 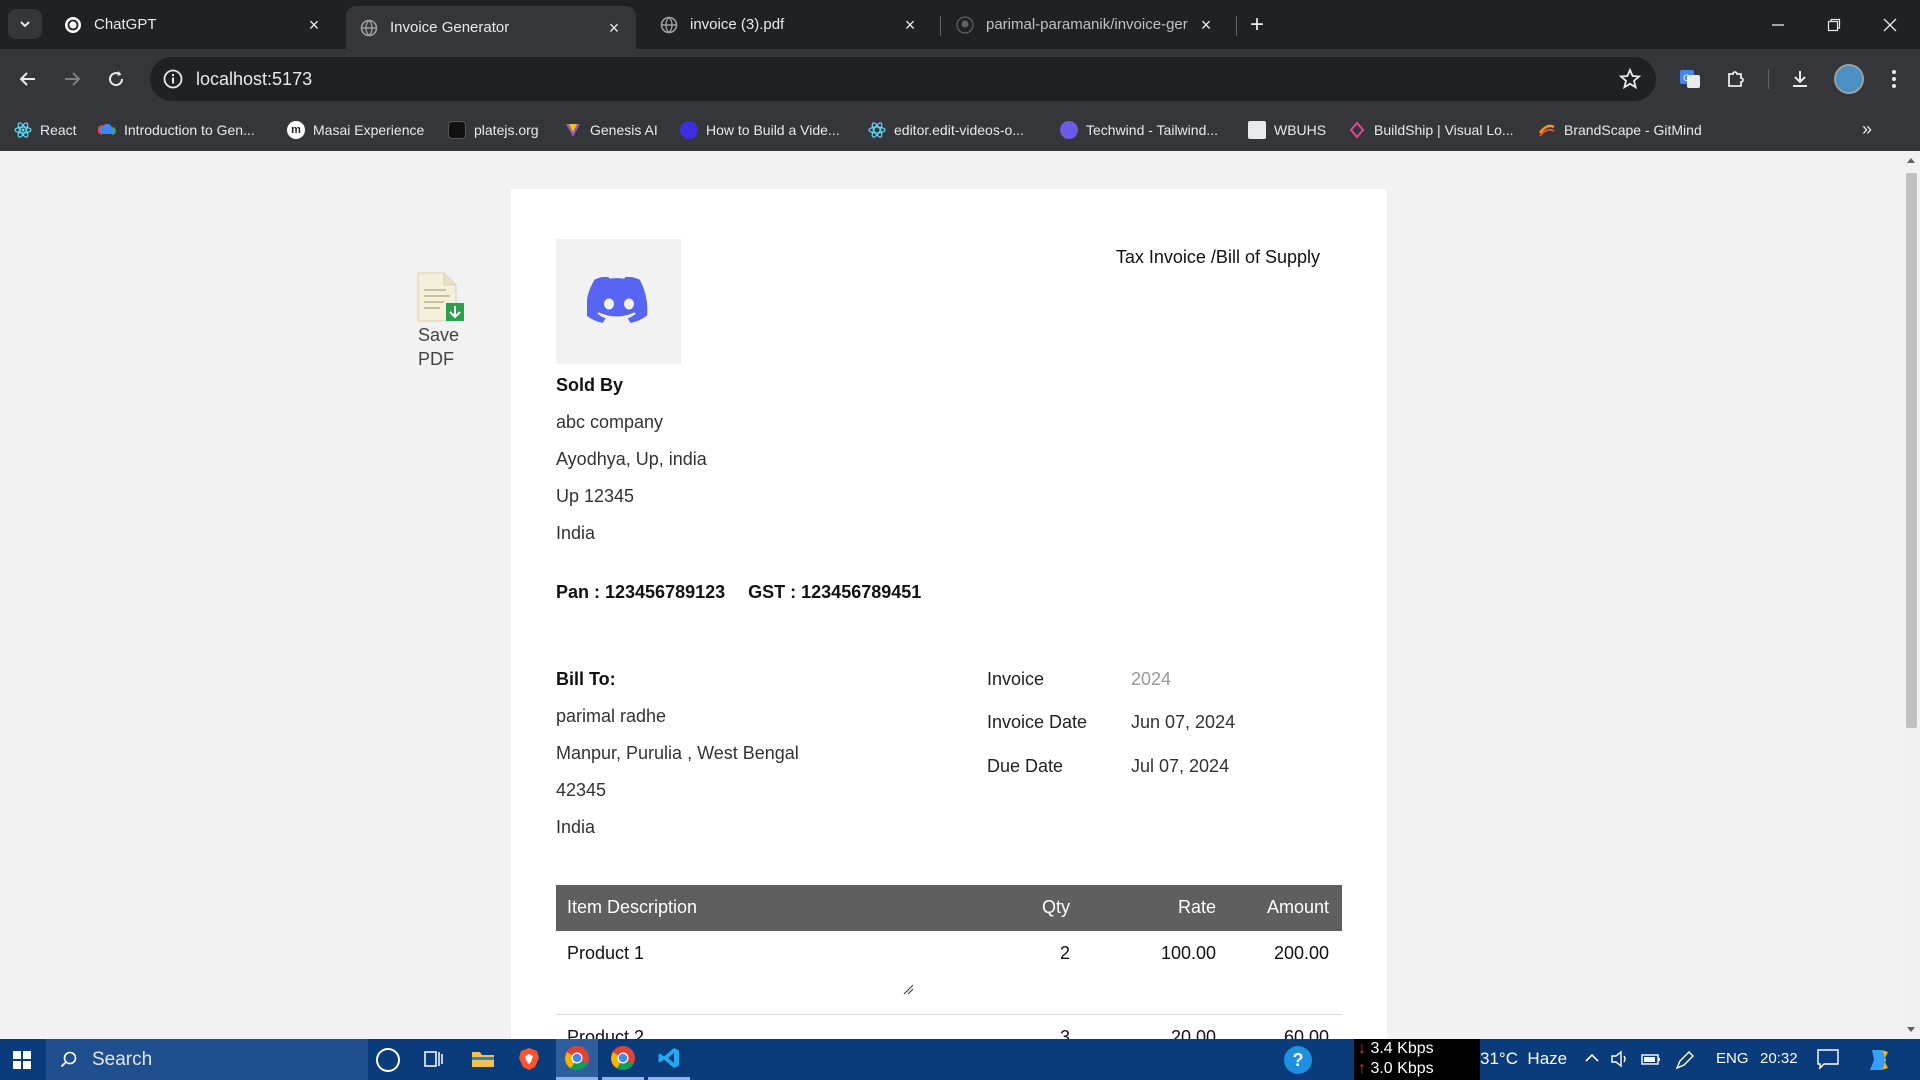 What do you see at coordinates (1732, 1058) in the screenshot?
I see `language-indicator: ENG` at bounding box center [1732, 1058].